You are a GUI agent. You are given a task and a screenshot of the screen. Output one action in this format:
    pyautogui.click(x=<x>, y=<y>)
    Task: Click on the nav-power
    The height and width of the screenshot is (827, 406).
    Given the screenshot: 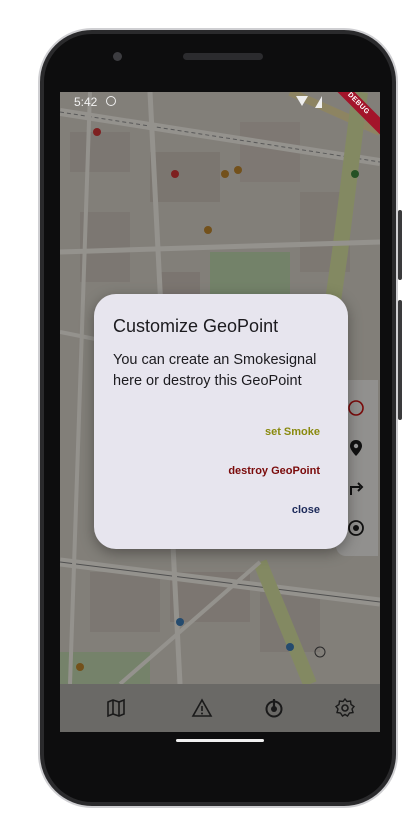 What is the action you would take?
    pyautogui.click(x=274, y=708)
    